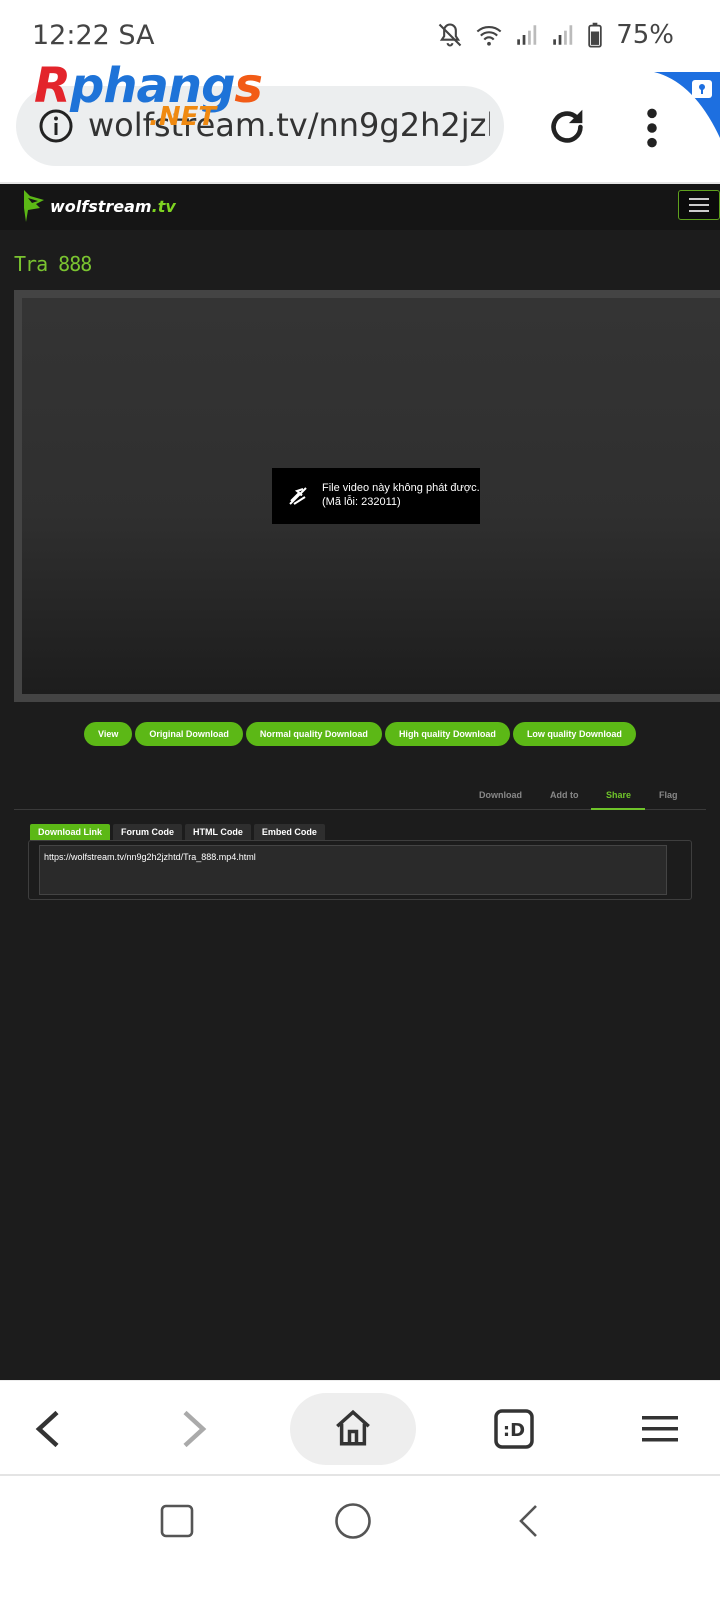  What do you see at coordinates (447, 734) in the screenshot?
I see `high-quality-download-button: High quality Download` at bounding box center [447, 734].